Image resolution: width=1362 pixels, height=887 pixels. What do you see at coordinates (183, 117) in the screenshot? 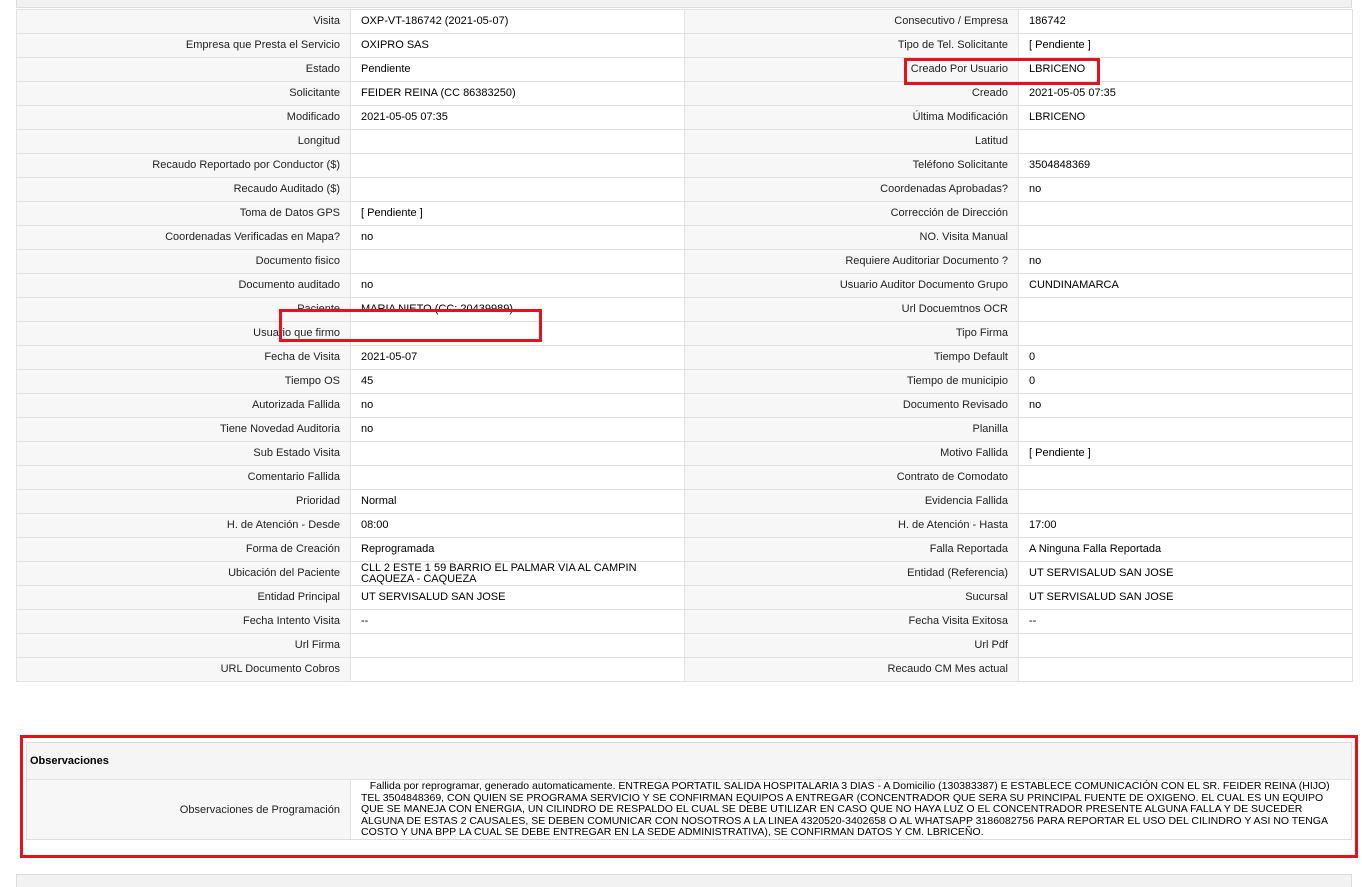
I see `modificado-label: Modificado` at bounding box center [183, 117].